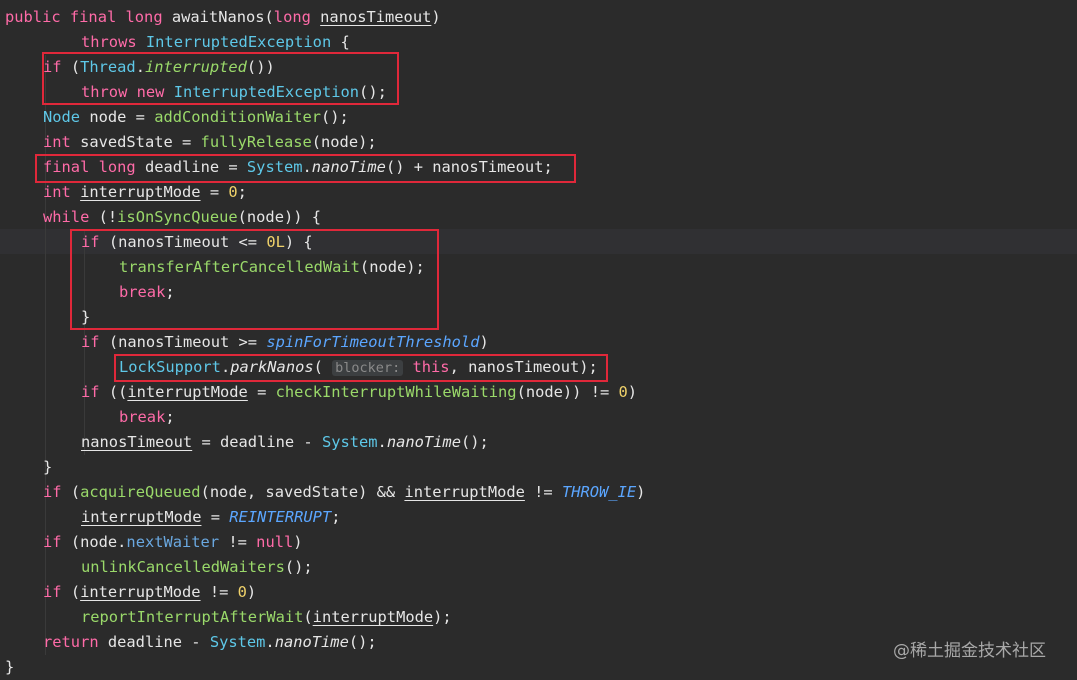 This screenshot has height=680, width=1077. I want to click on token: reportInterruptAfterWait, so click(192, 617).